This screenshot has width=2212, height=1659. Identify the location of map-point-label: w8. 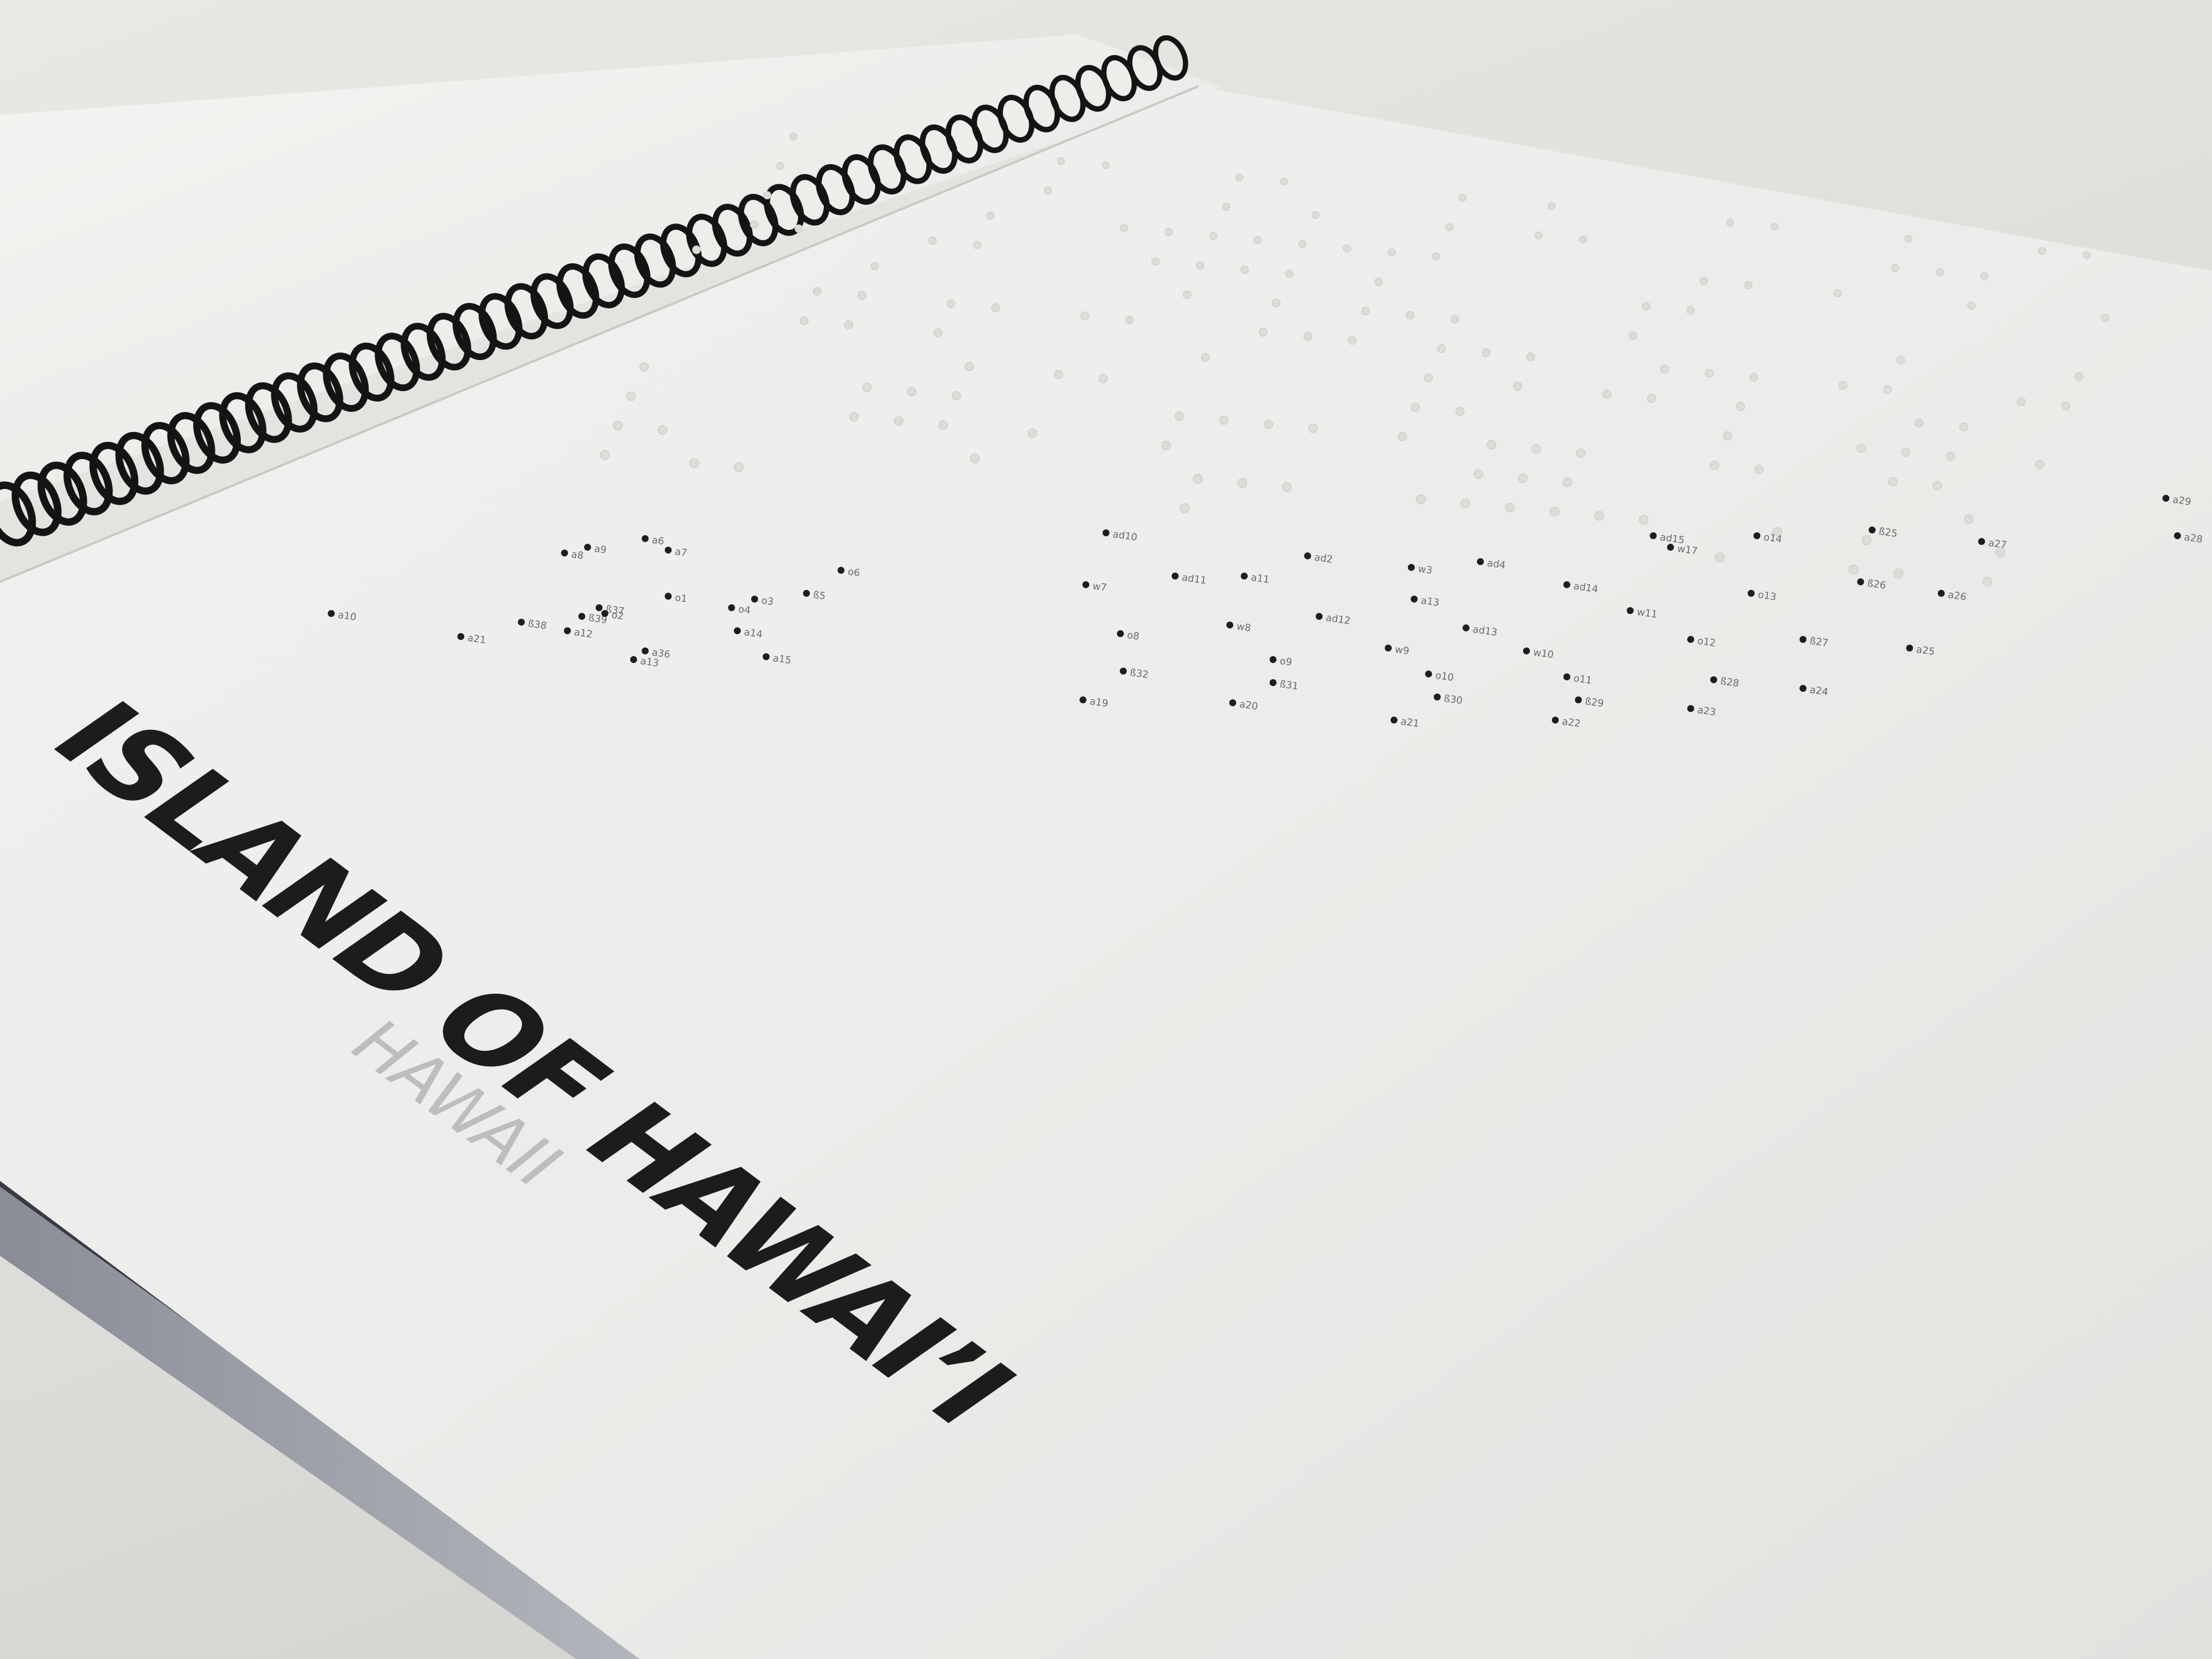
(1243, 627).